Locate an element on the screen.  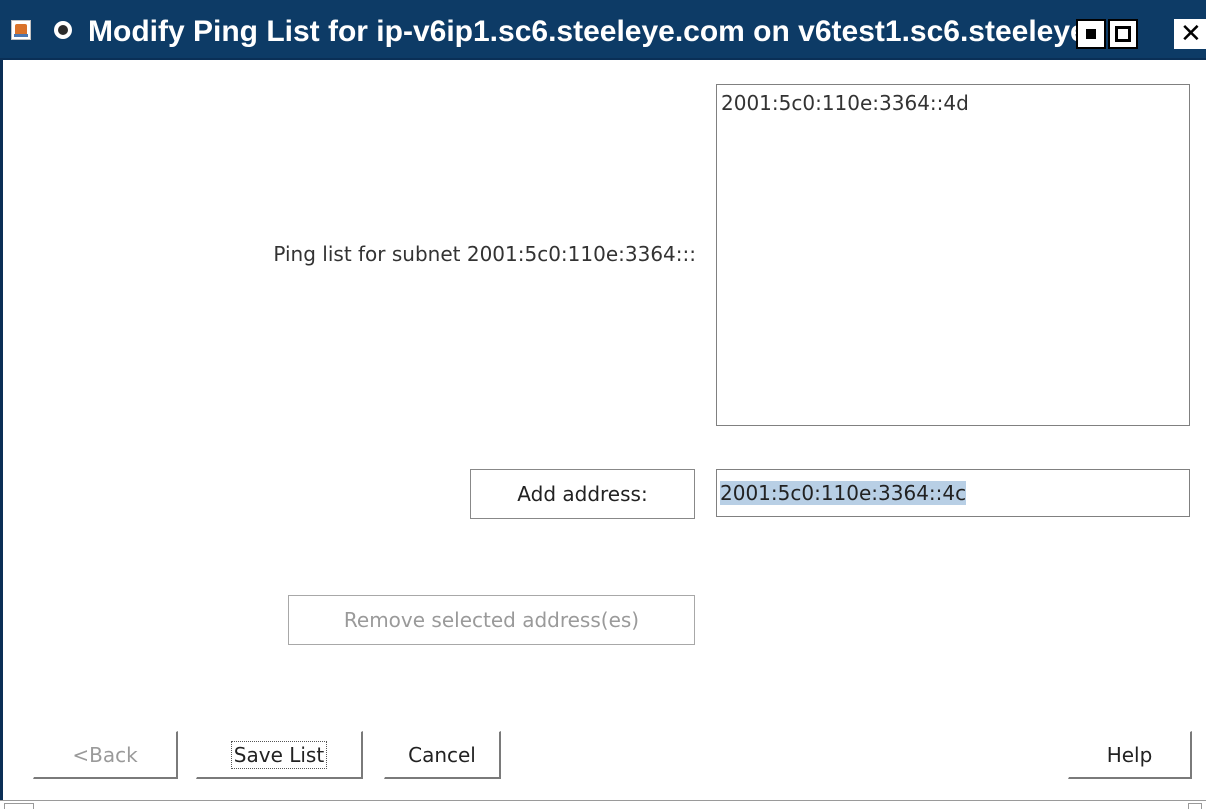
close-icon: ✕ is located at coordinates (1191, 34).